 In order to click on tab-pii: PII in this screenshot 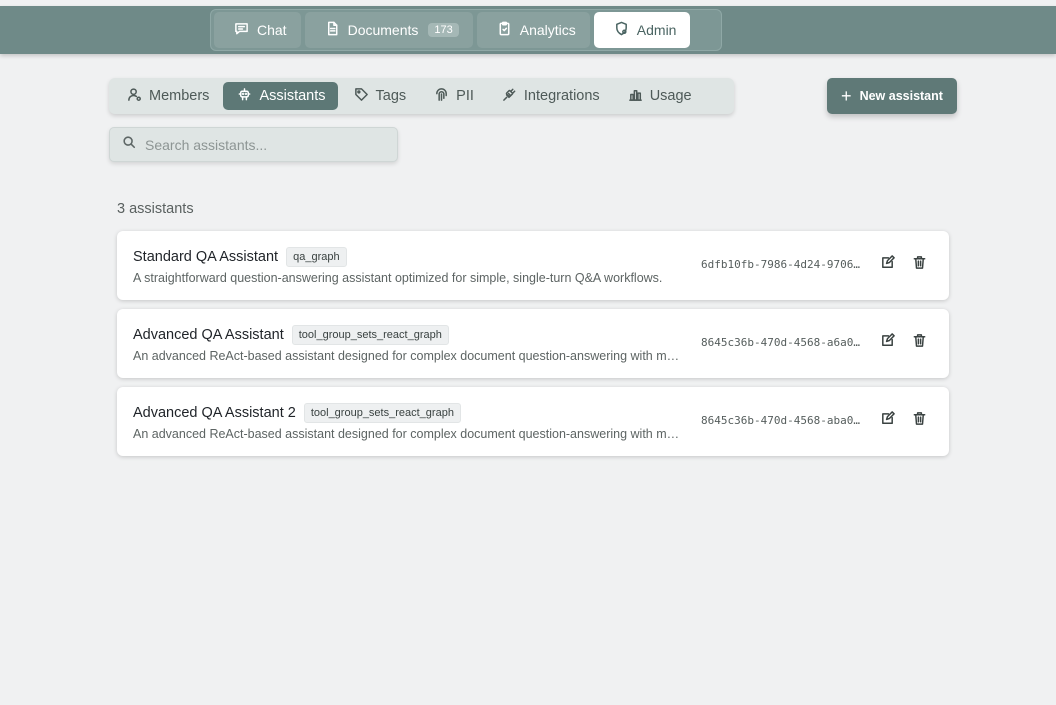, I will do `click(453, 96)`.